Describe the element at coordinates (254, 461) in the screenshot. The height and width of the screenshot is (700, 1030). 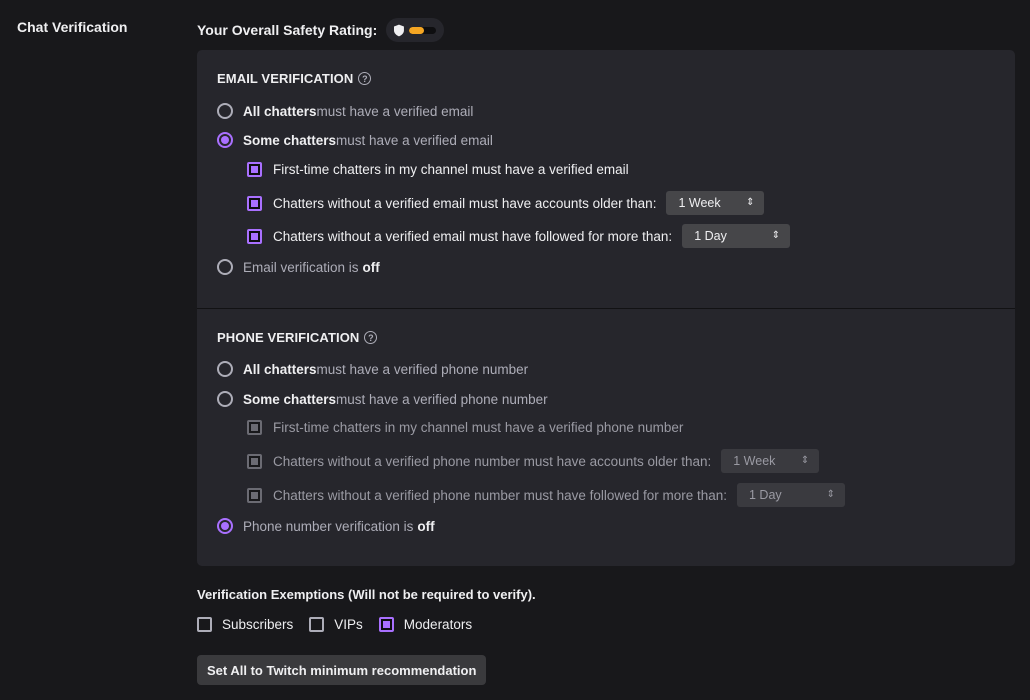
I see `checkbox-phone-account-age` at that location.